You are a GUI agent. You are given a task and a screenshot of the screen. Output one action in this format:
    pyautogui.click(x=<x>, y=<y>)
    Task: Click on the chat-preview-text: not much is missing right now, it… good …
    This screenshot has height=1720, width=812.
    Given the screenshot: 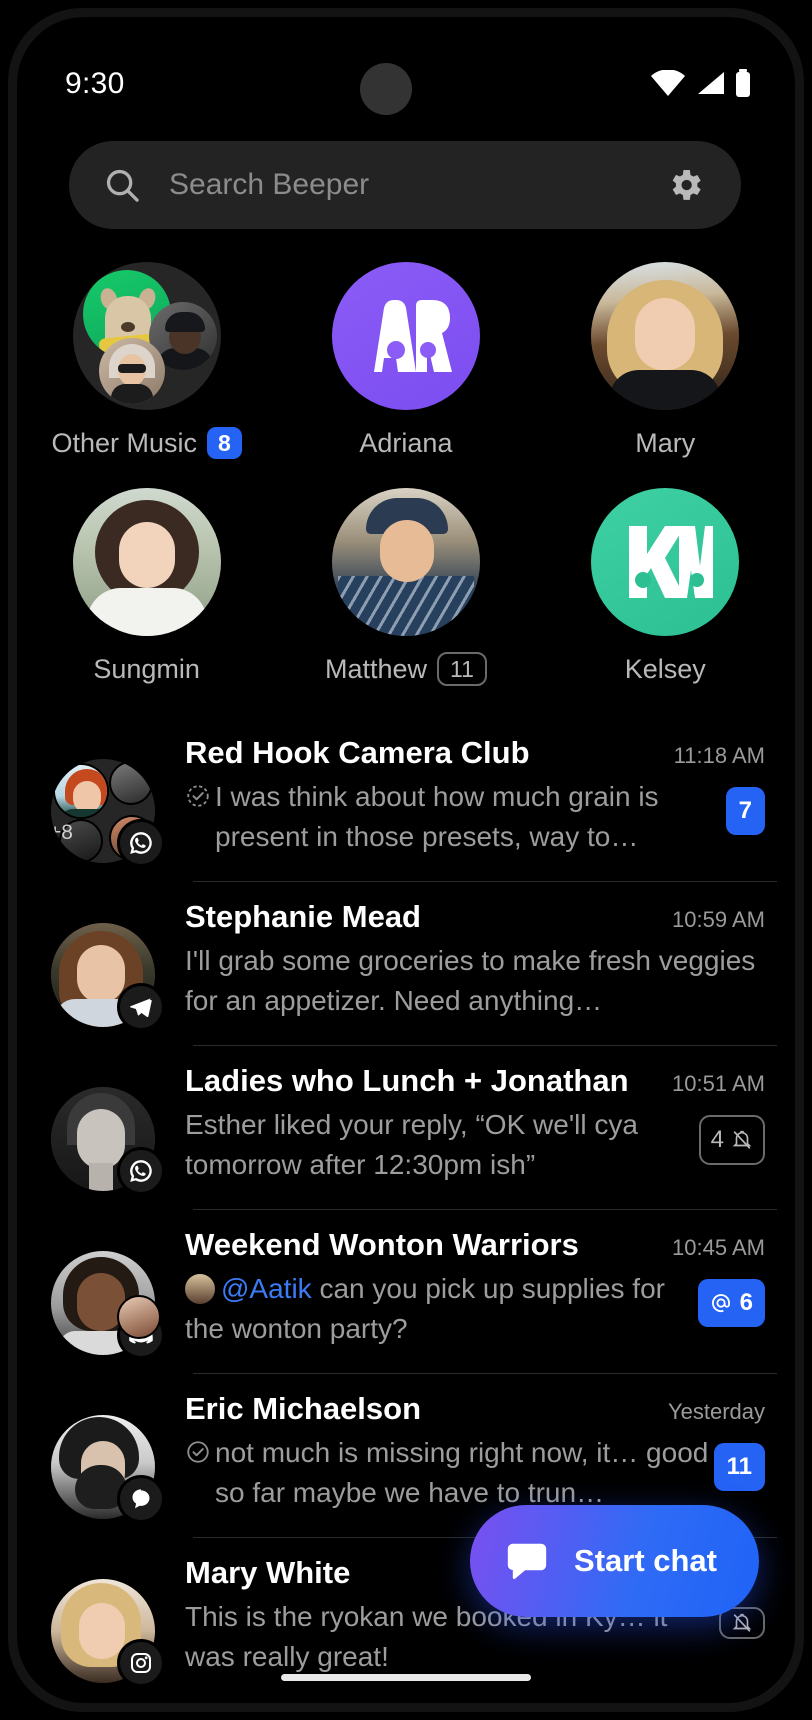 What is the action you would take?
    pyautogui.click(x=462, y=1472)
    